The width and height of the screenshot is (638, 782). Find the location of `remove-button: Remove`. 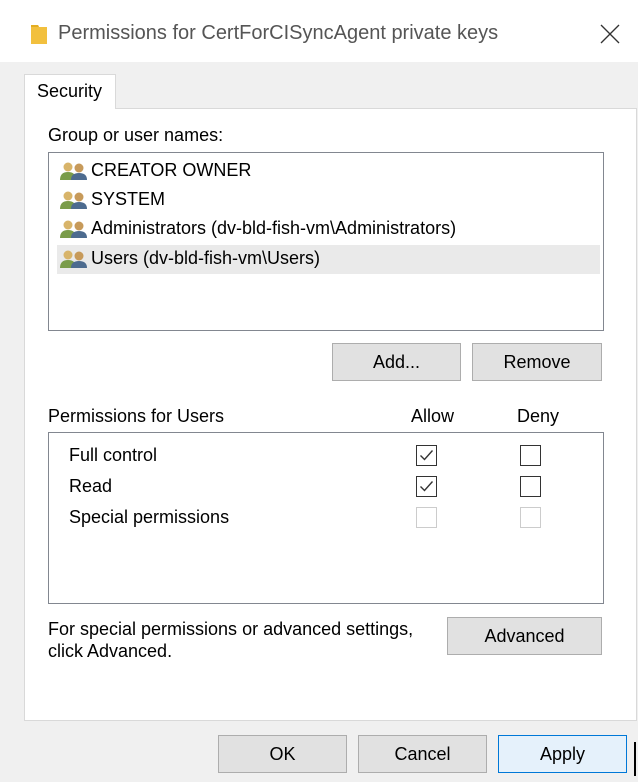

remove-button: Remove is located at coordinates (537, 362).